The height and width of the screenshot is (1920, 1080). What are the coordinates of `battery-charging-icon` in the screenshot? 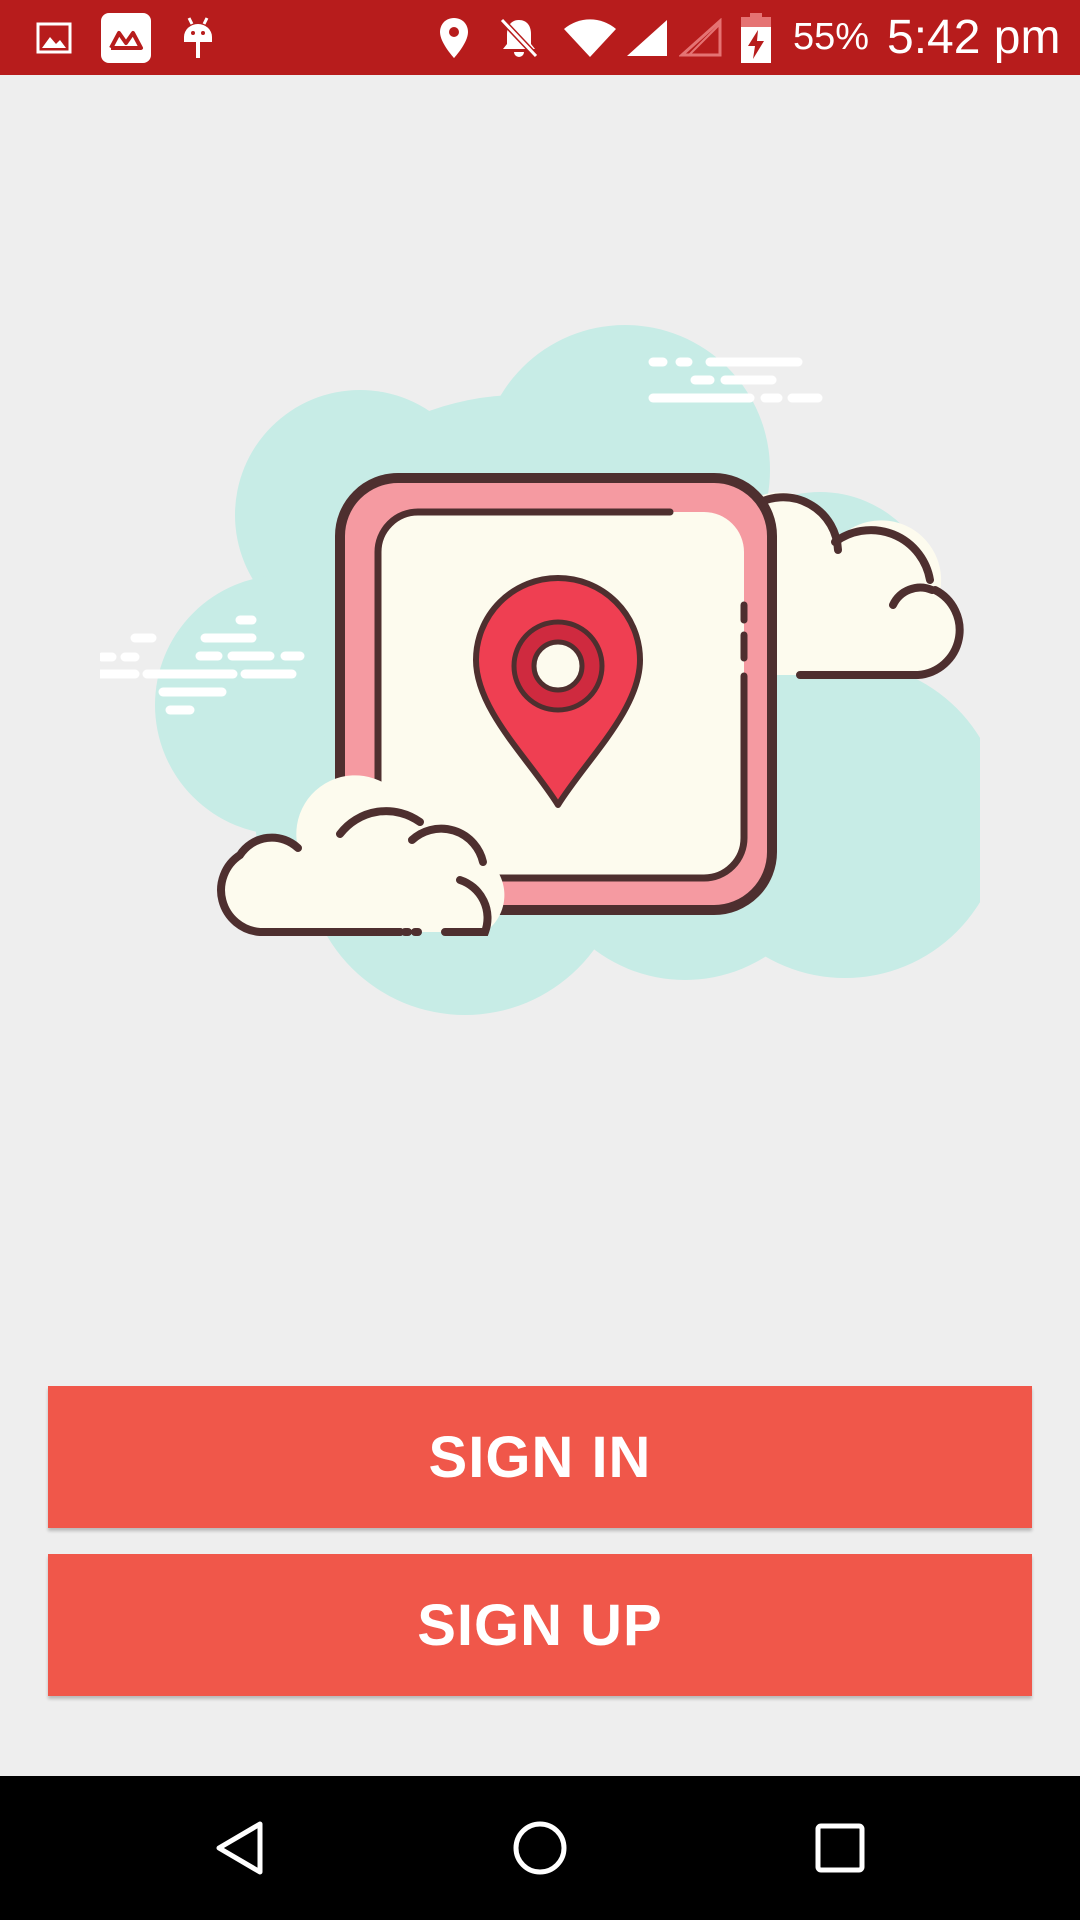 It's located at (756, 37).